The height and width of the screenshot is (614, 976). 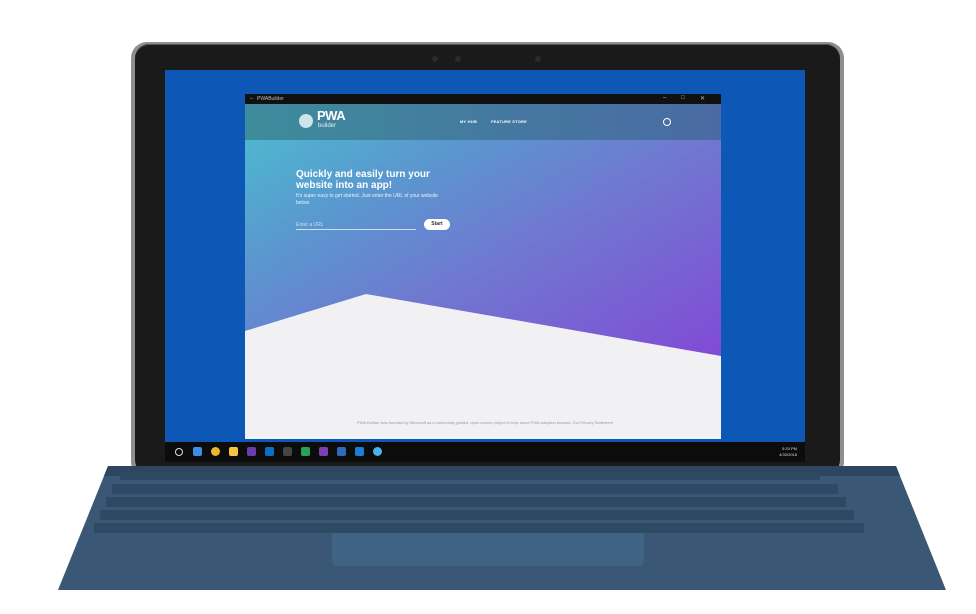 I want to click on clock-date: 4/30/2018, so click(x=788, y=454).